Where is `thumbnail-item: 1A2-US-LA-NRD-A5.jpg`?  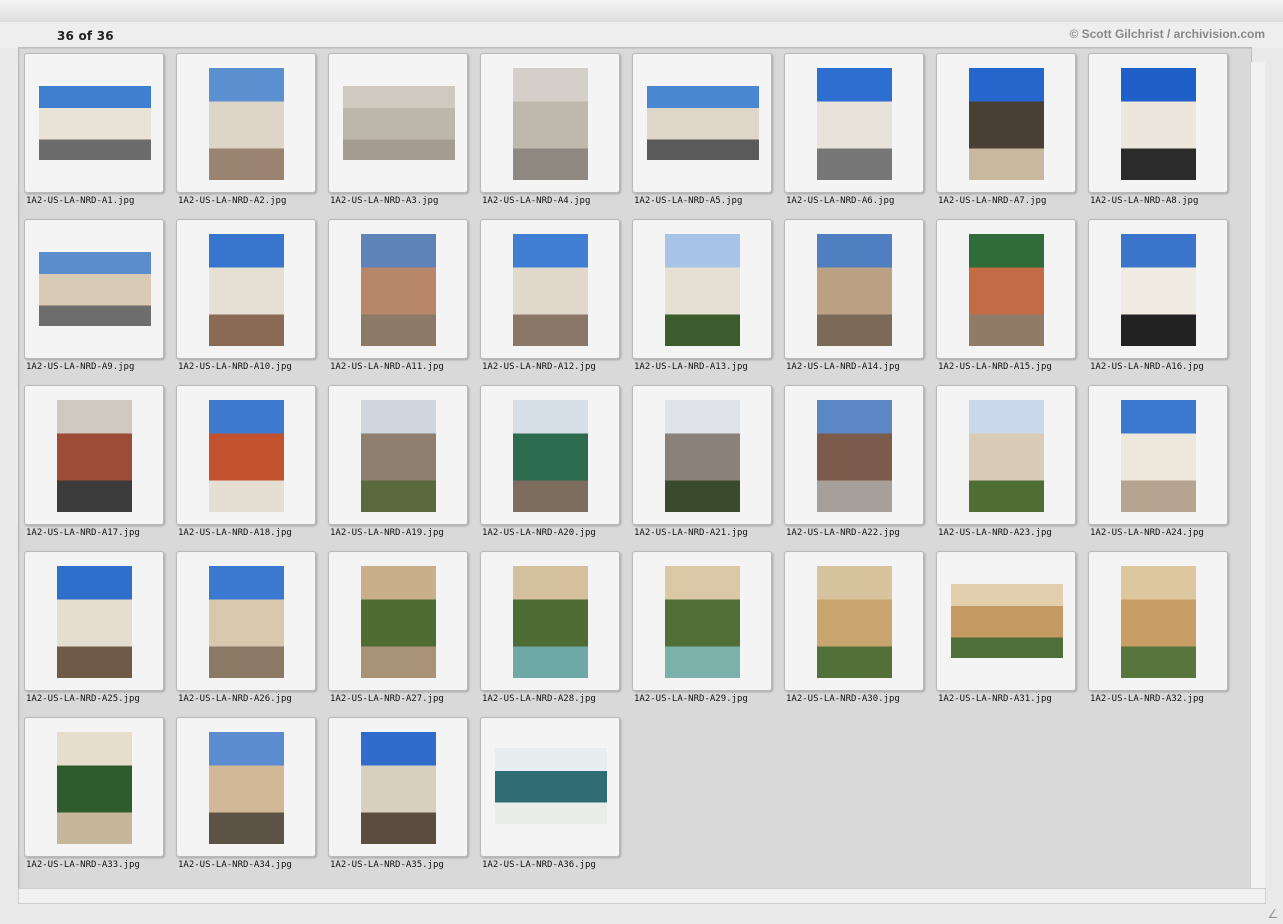
thumbnail-item: 1A2-US-LA-NRD-A5.jpg is located at coordinates (702, 129).